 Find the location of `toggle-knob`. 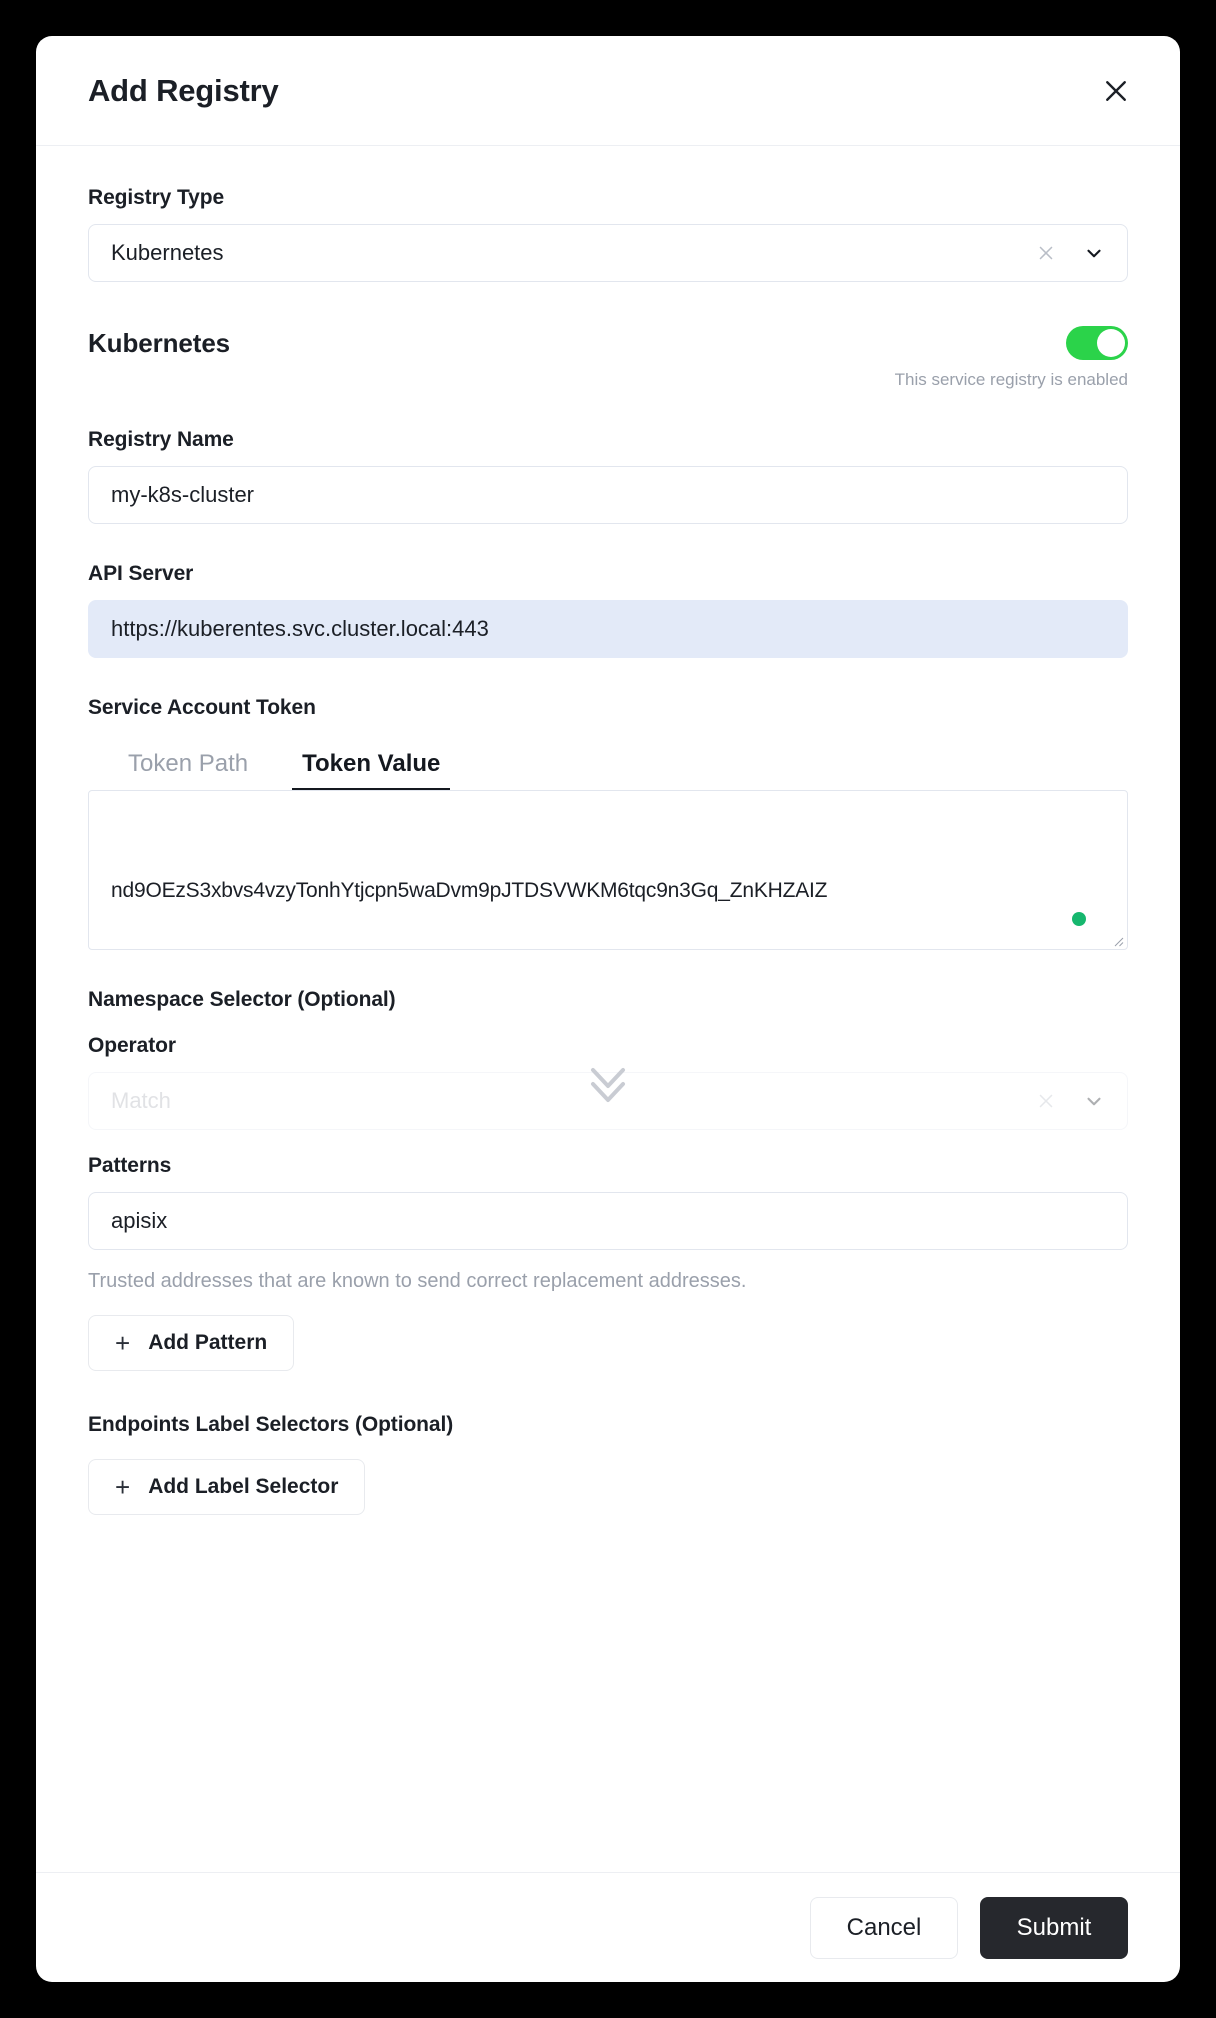

toggle-knob is located at coordinates (1111, 343).